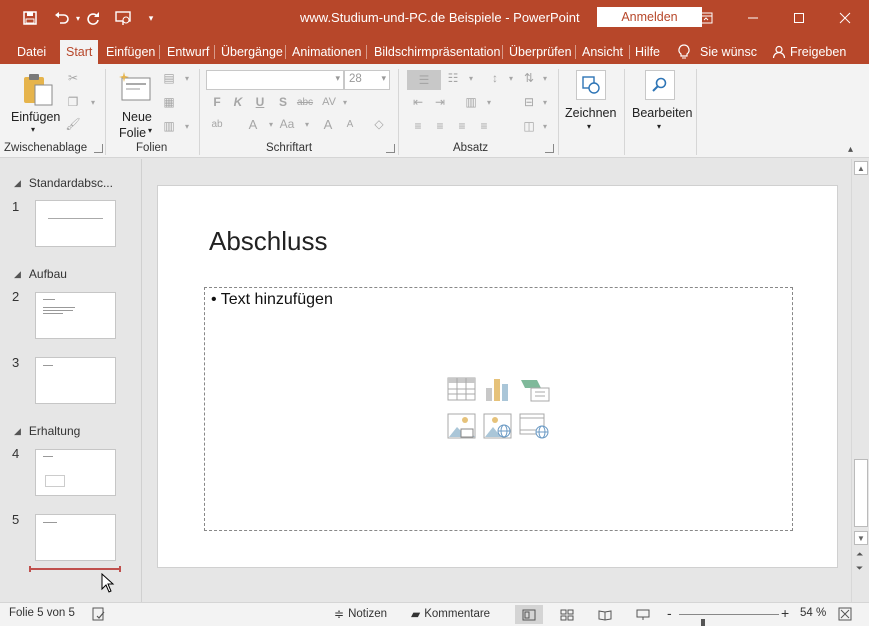 The width and height of the screenshot is (869, 626). What do you see at coordinates (534, 426) in the screenshot?
I see `insert-video-icon` at bounding box center [534, 426].